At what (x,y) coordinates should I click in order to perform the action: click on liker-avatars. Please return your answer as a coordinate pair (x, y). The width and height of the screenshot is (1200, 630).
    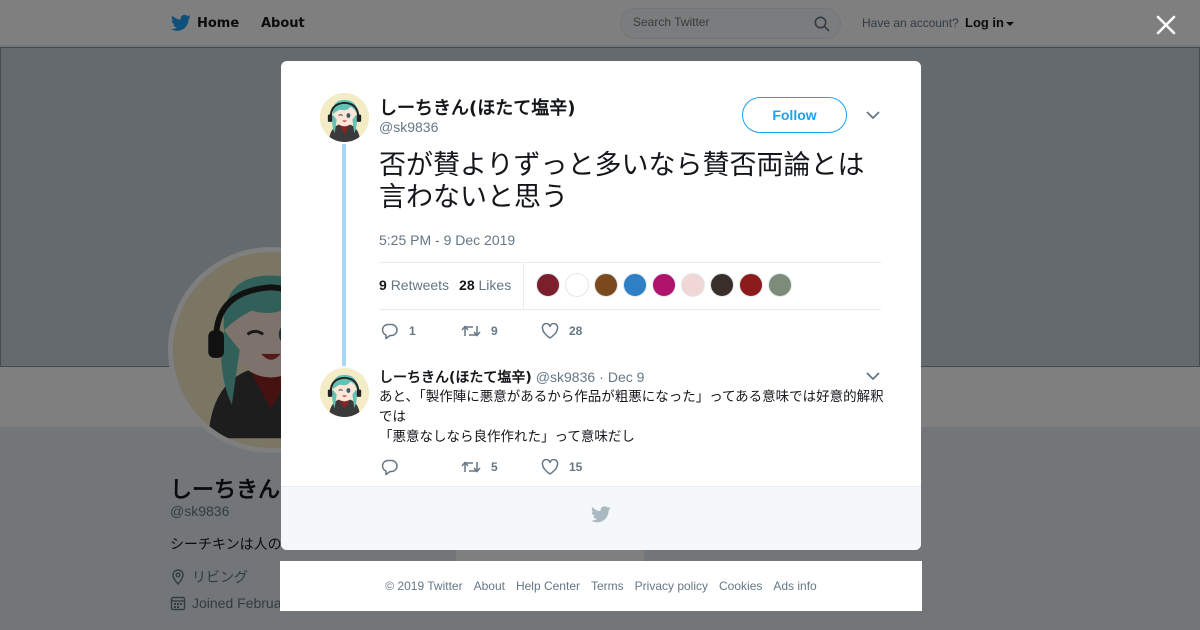
    Looking at the image, I should click on (664, 285).